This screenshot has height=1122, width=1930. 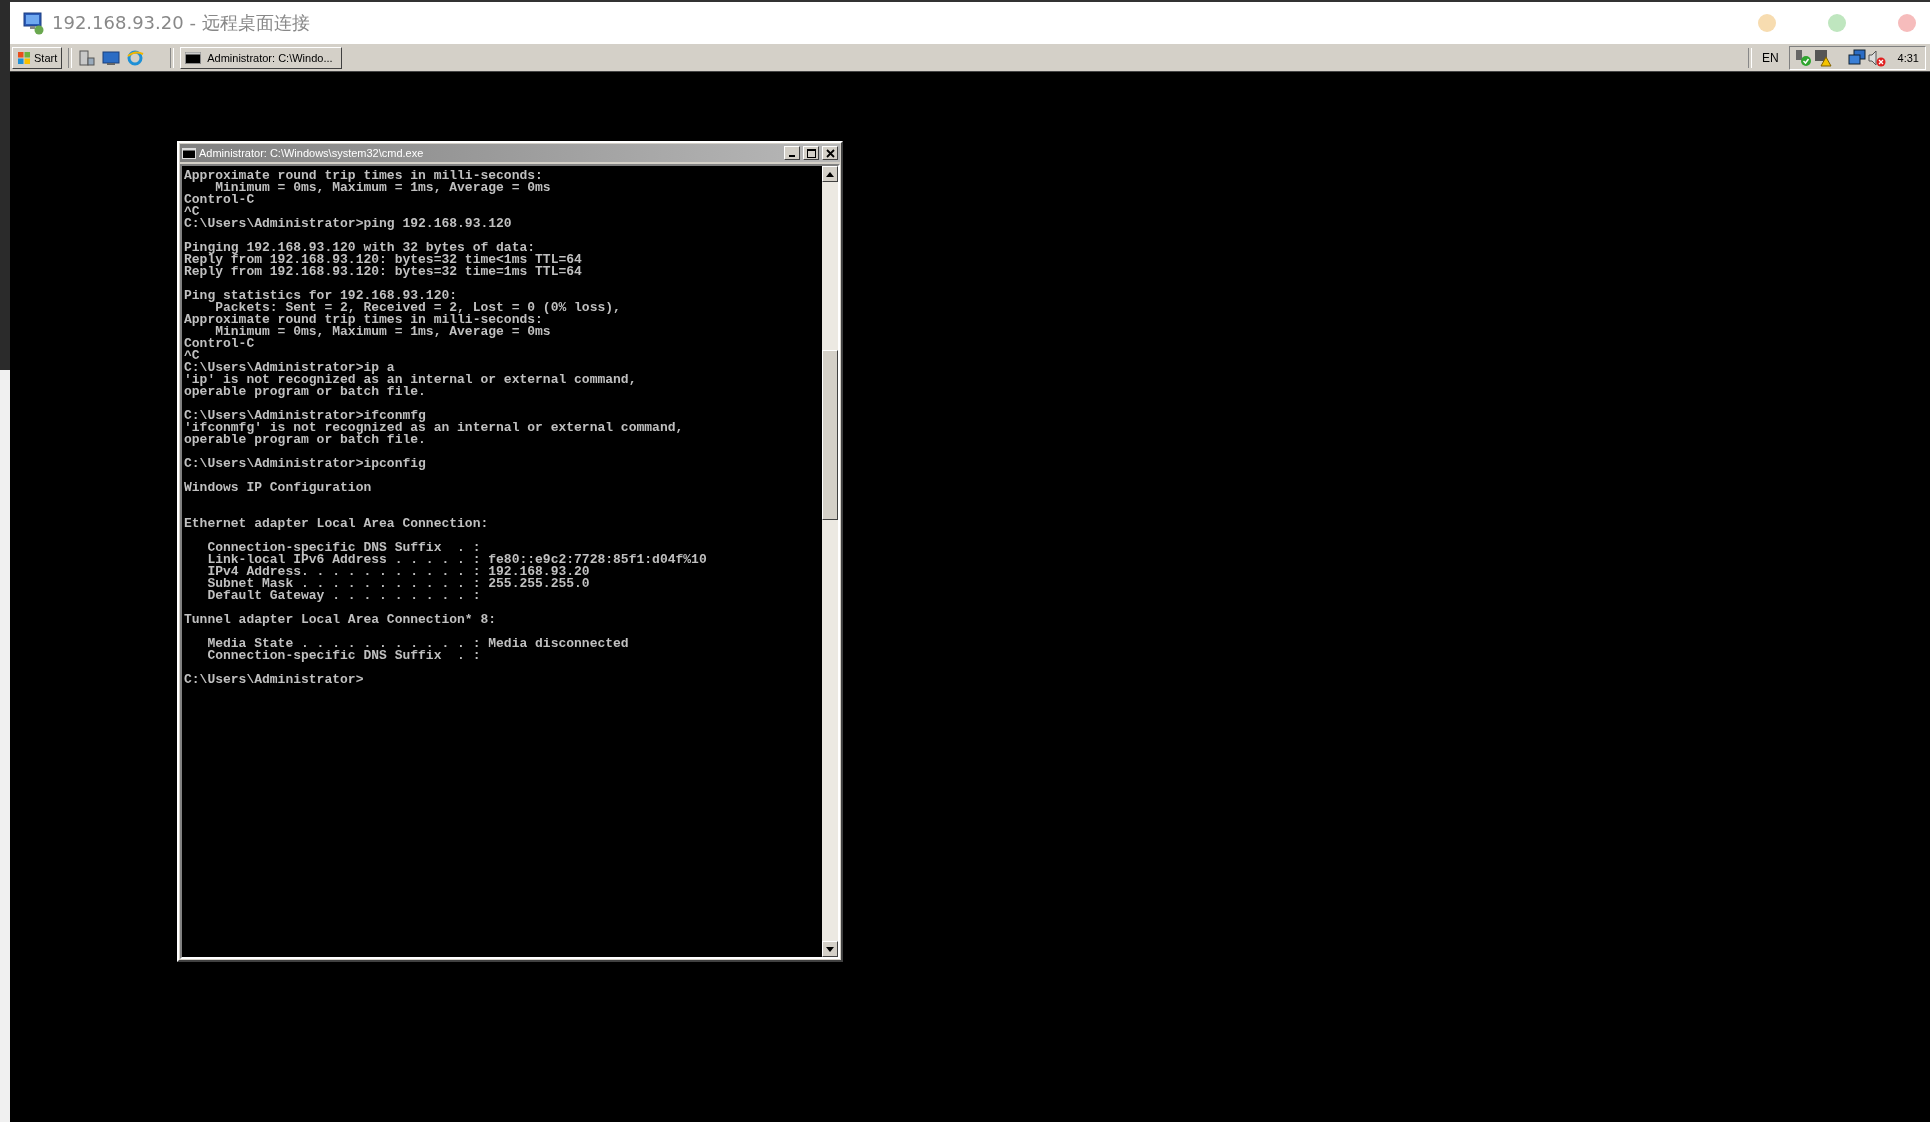 I want to click on scroll-up-button, so click(x=830, y=174).